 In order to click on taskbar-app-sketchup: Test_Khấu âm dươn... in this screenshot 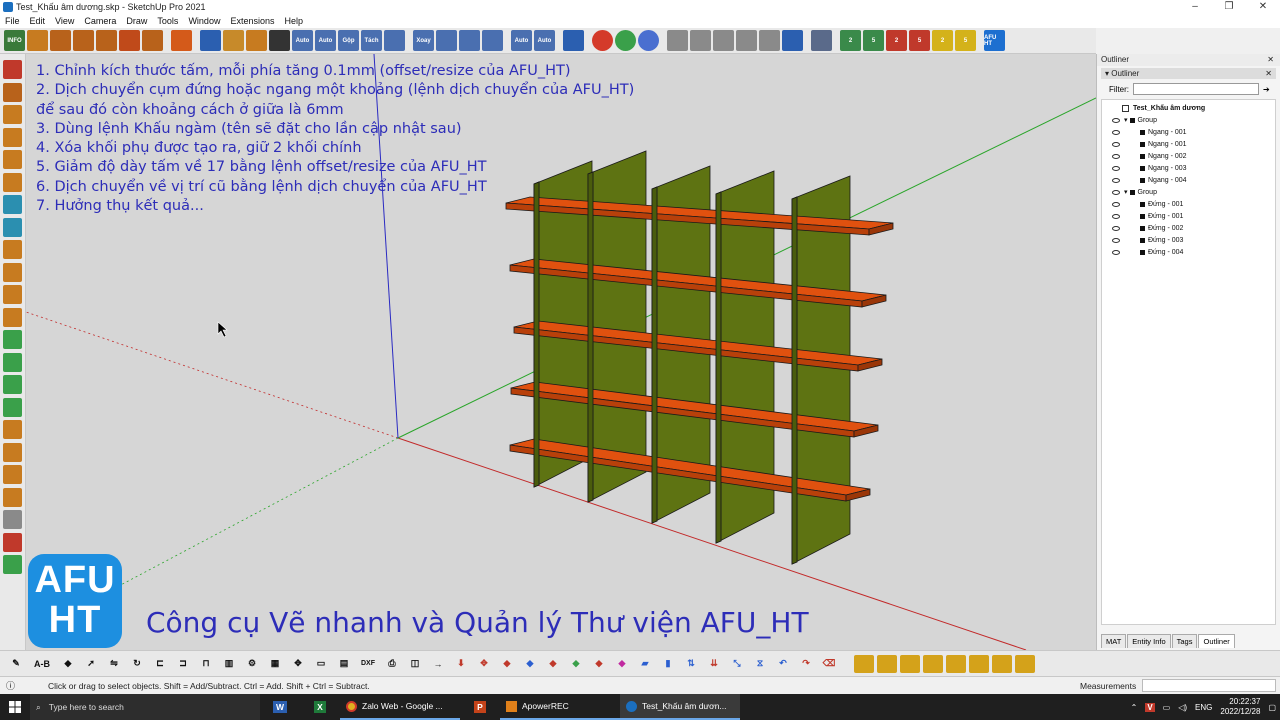, I will do `click(680, 707)`.